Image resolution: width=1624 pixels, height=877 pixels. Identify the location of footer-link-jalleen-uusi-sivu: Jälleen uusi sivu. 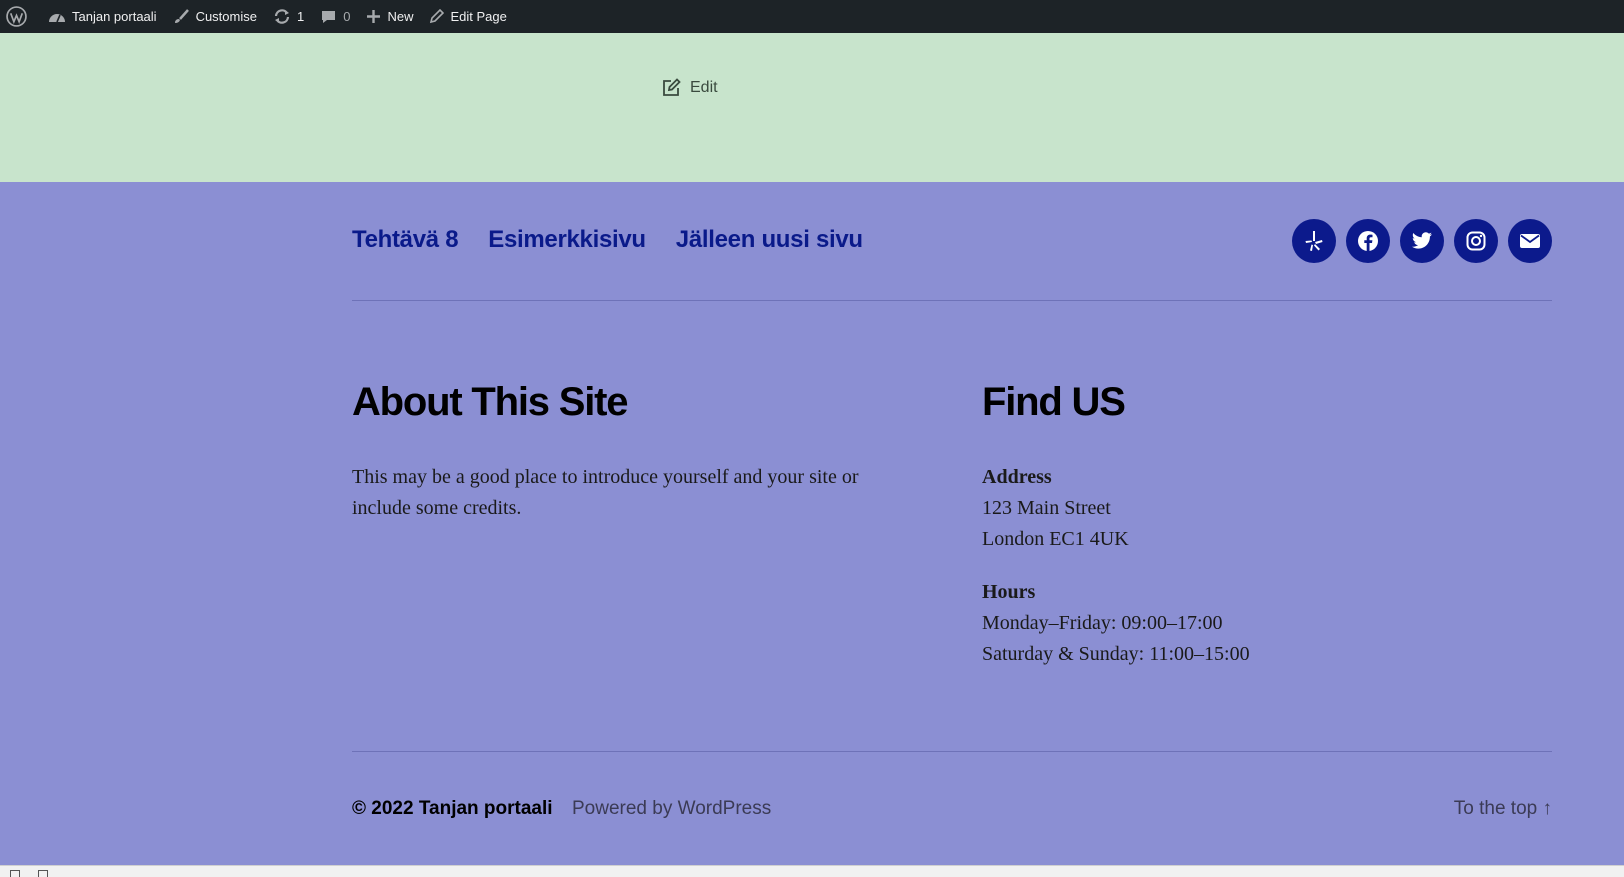
(769, 240).